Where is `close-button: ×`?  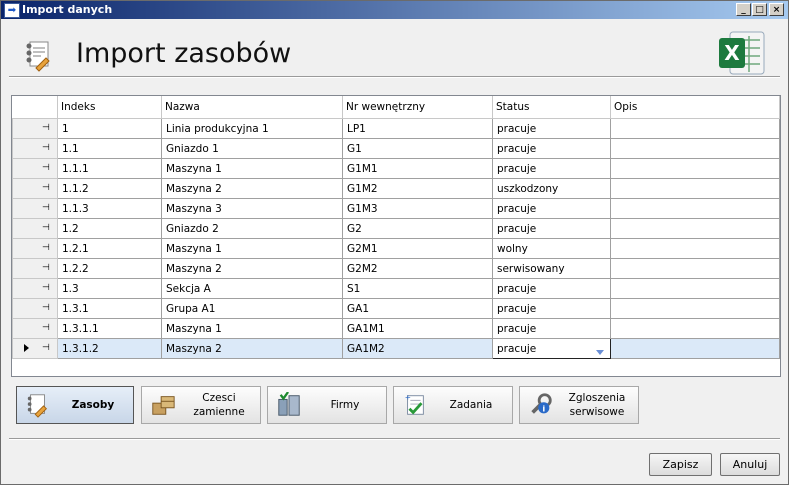 close-button: × is located at coordinates (776, 9).